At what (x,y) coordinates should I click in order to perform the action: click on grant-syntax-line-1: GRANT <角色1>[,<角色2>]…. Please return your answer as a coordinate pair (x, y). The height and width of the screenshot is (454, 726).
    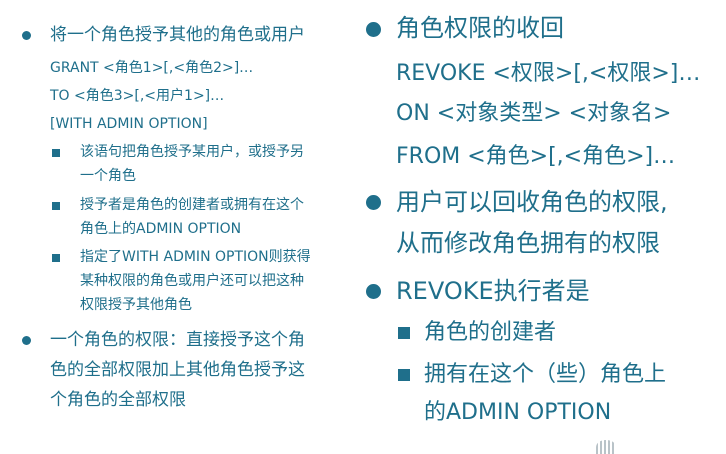
    Looking at the image, I should click on (152, 68).